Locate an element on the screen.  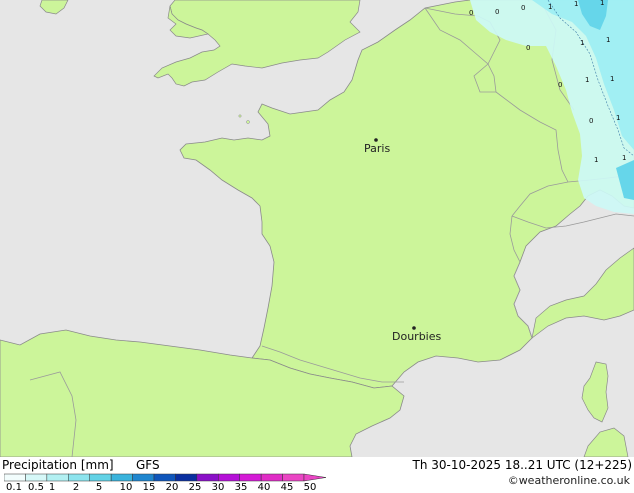
island-guernsey is located at coordinates (240, 116).